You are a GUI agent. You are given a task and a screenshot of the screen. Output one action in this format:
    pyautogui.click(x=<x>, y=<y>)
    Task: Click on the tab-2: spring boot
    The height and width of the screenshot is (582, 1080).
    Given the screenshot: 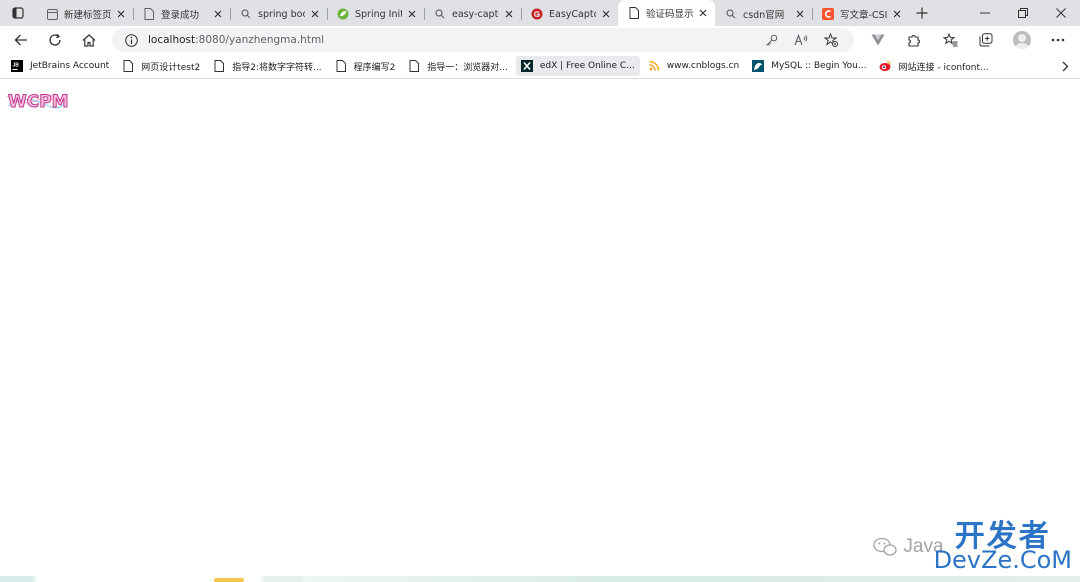 What is the action you would take?
    pyautogui.click(x=278, y=14)
    